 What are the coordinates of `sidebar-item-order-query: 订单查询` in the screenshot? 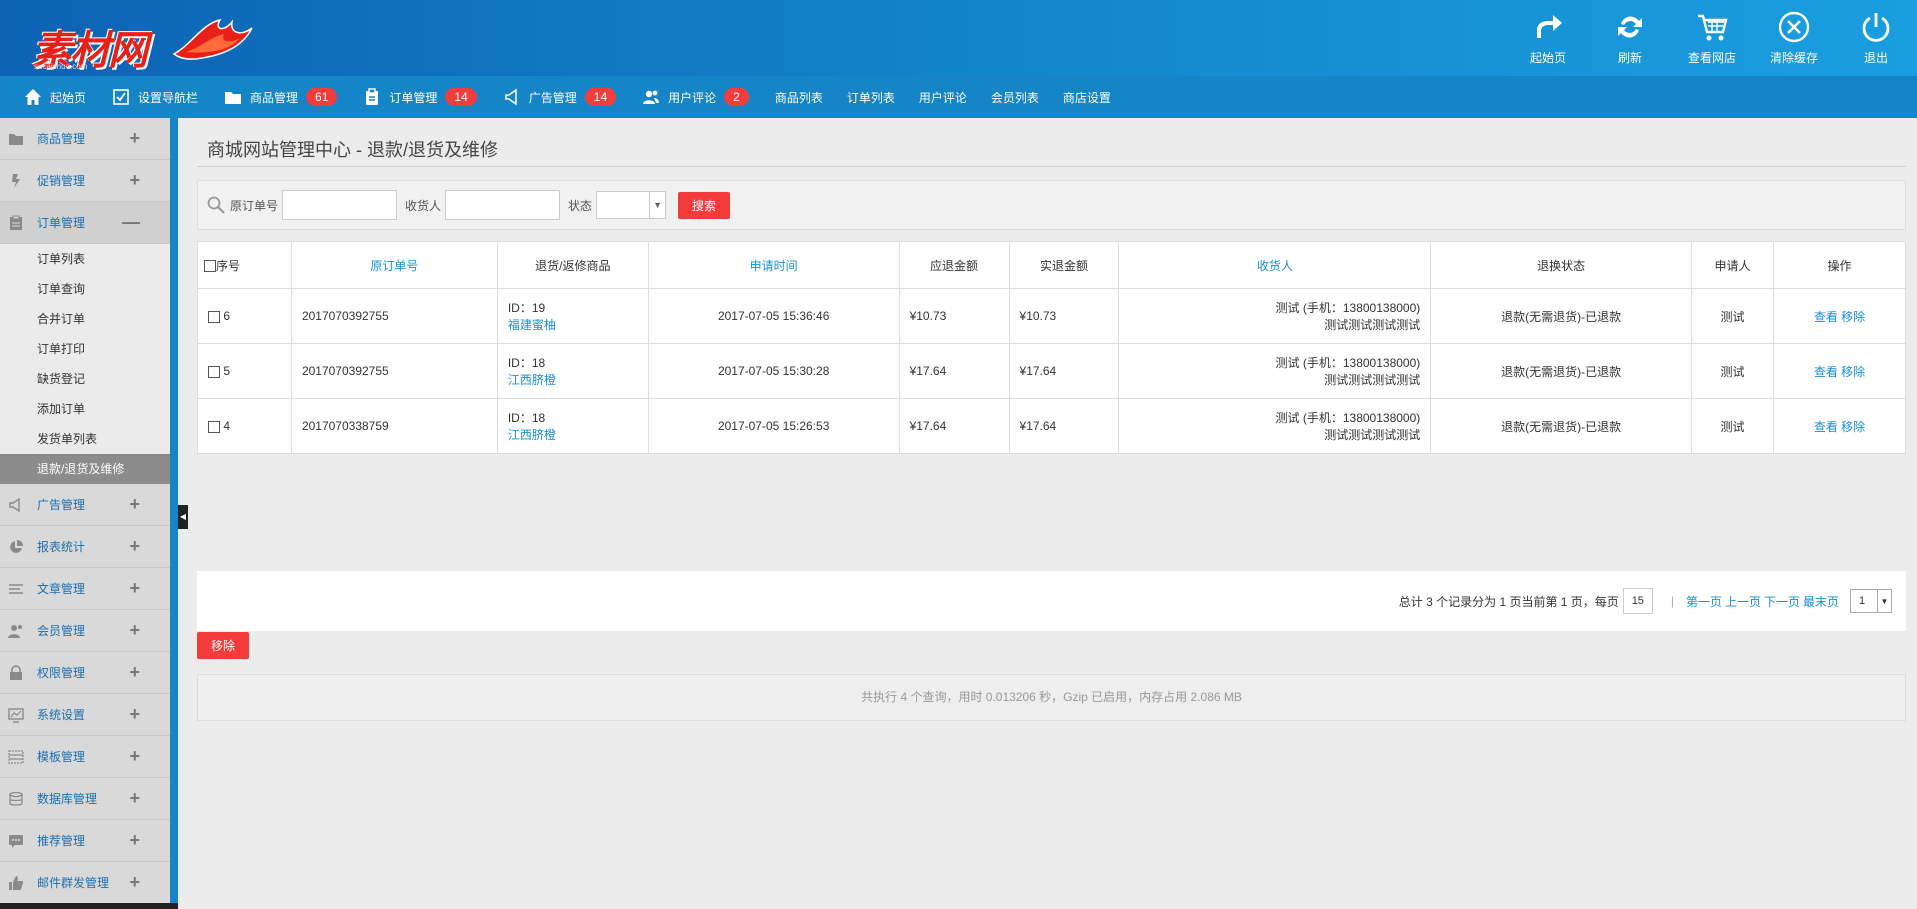 It's located at (85, 289).